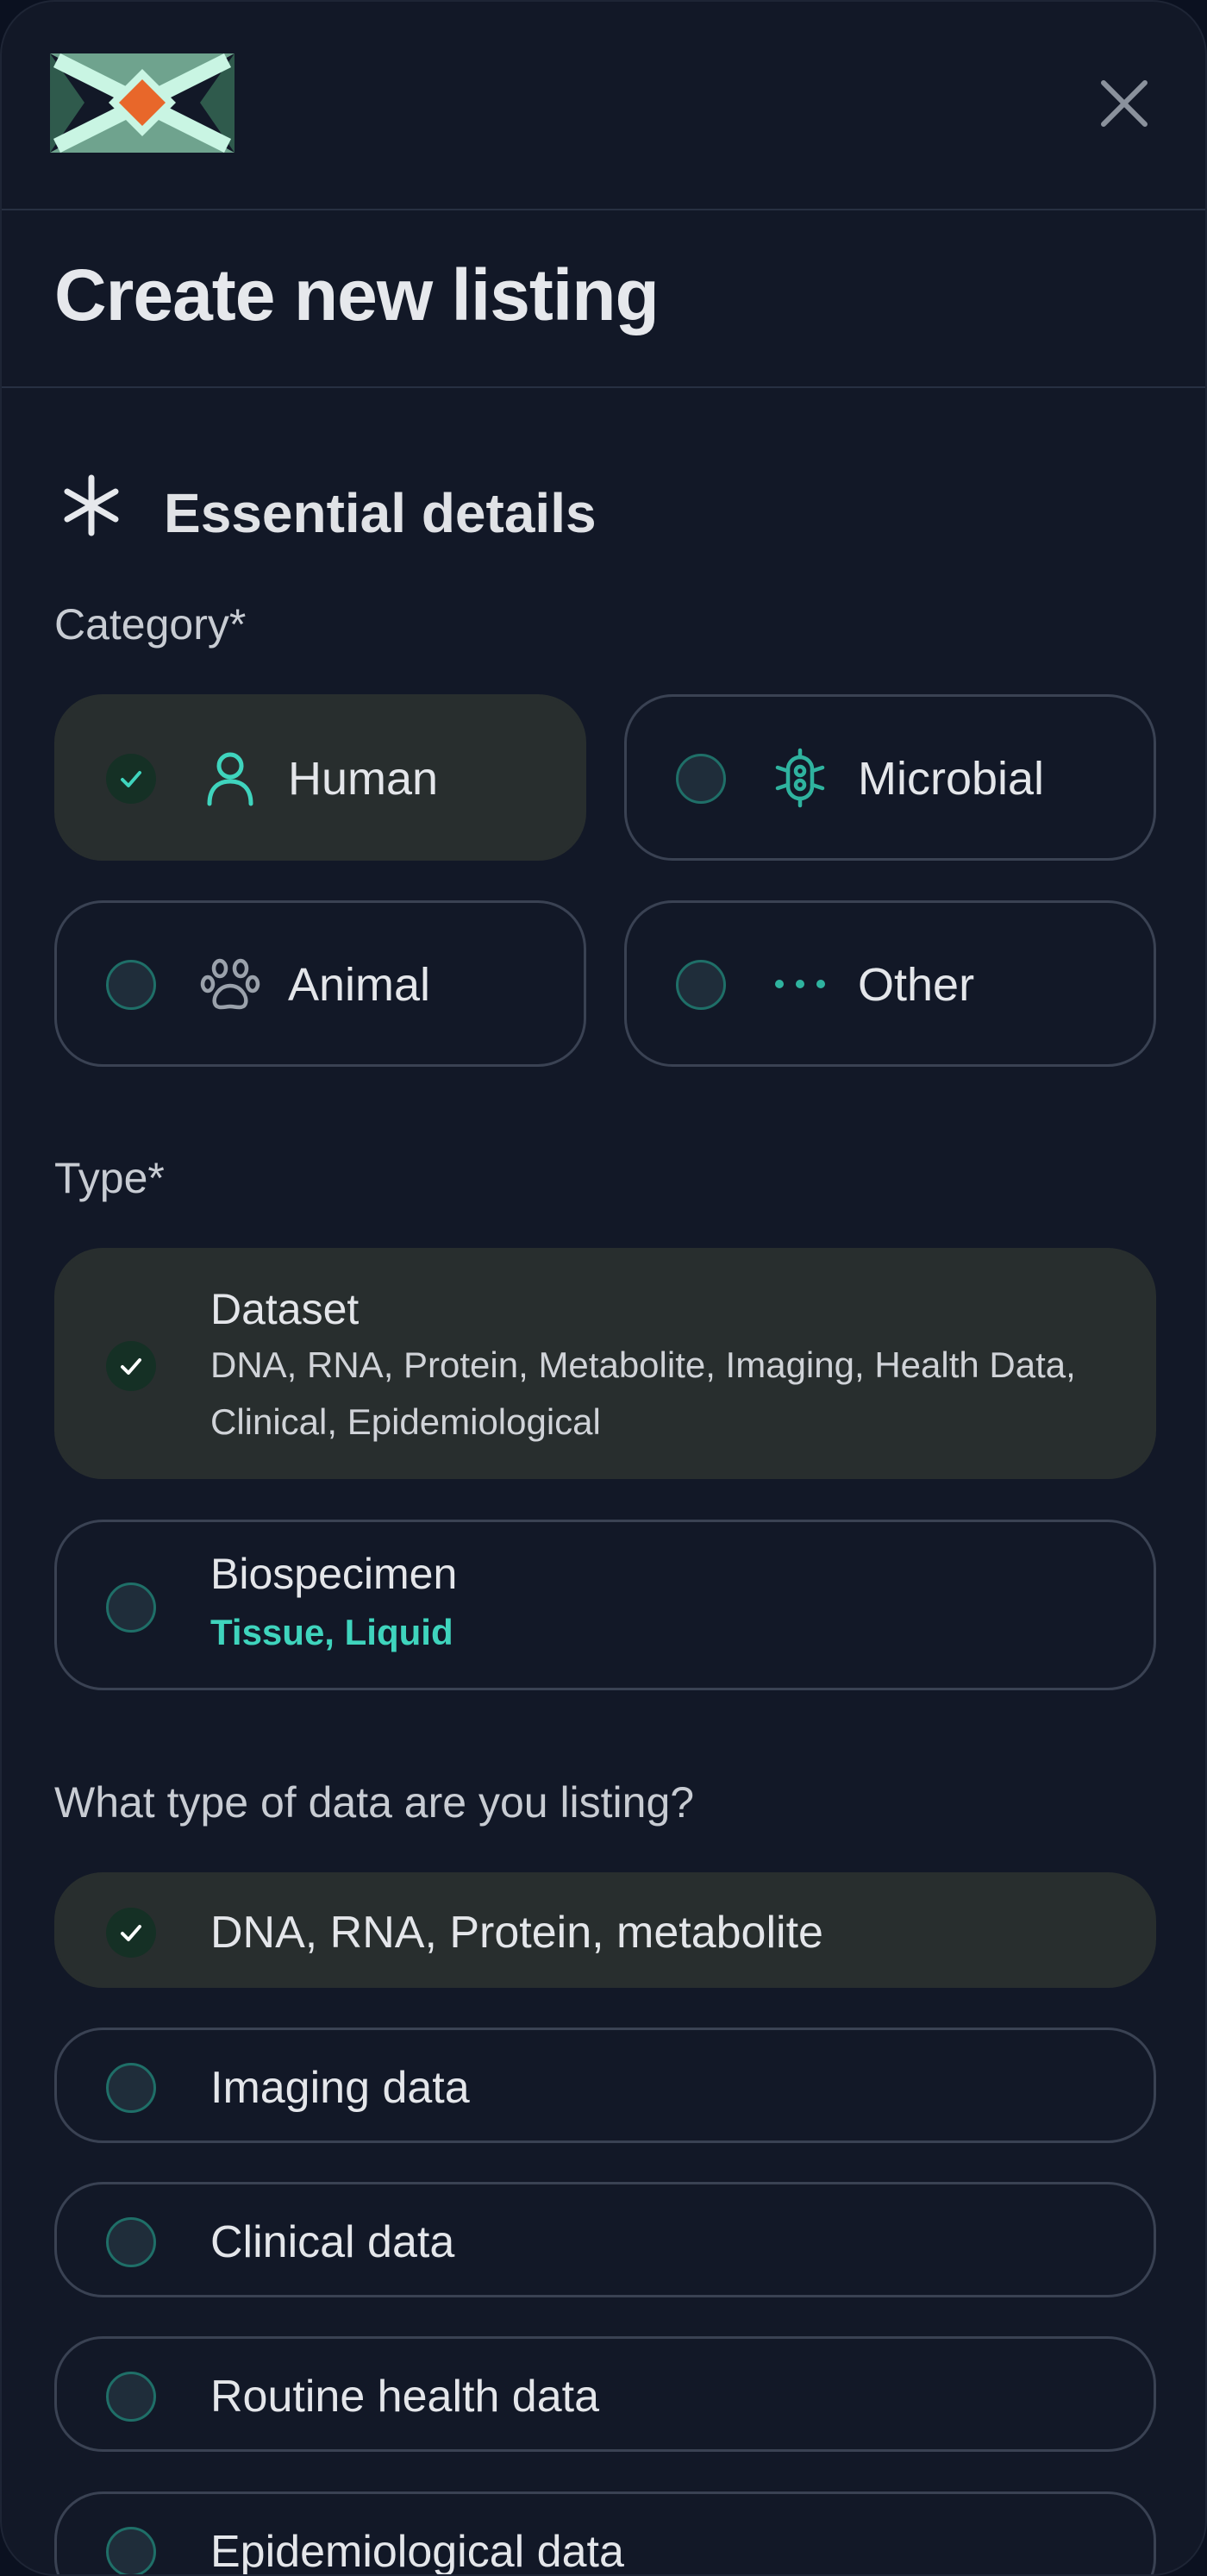 The width and height of the screenshot is (1207, 2576). Describe the element at coordinates (150, 624) in the screenshot. I see `category-label: Category*` at that location.